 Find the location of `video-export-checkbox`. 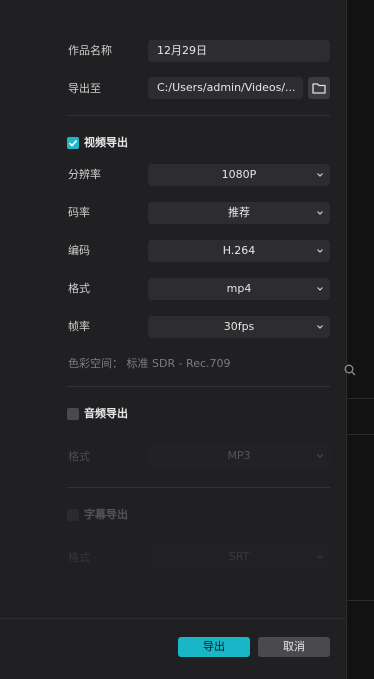

video-export-checkbox is located at coordinates (73, 143).